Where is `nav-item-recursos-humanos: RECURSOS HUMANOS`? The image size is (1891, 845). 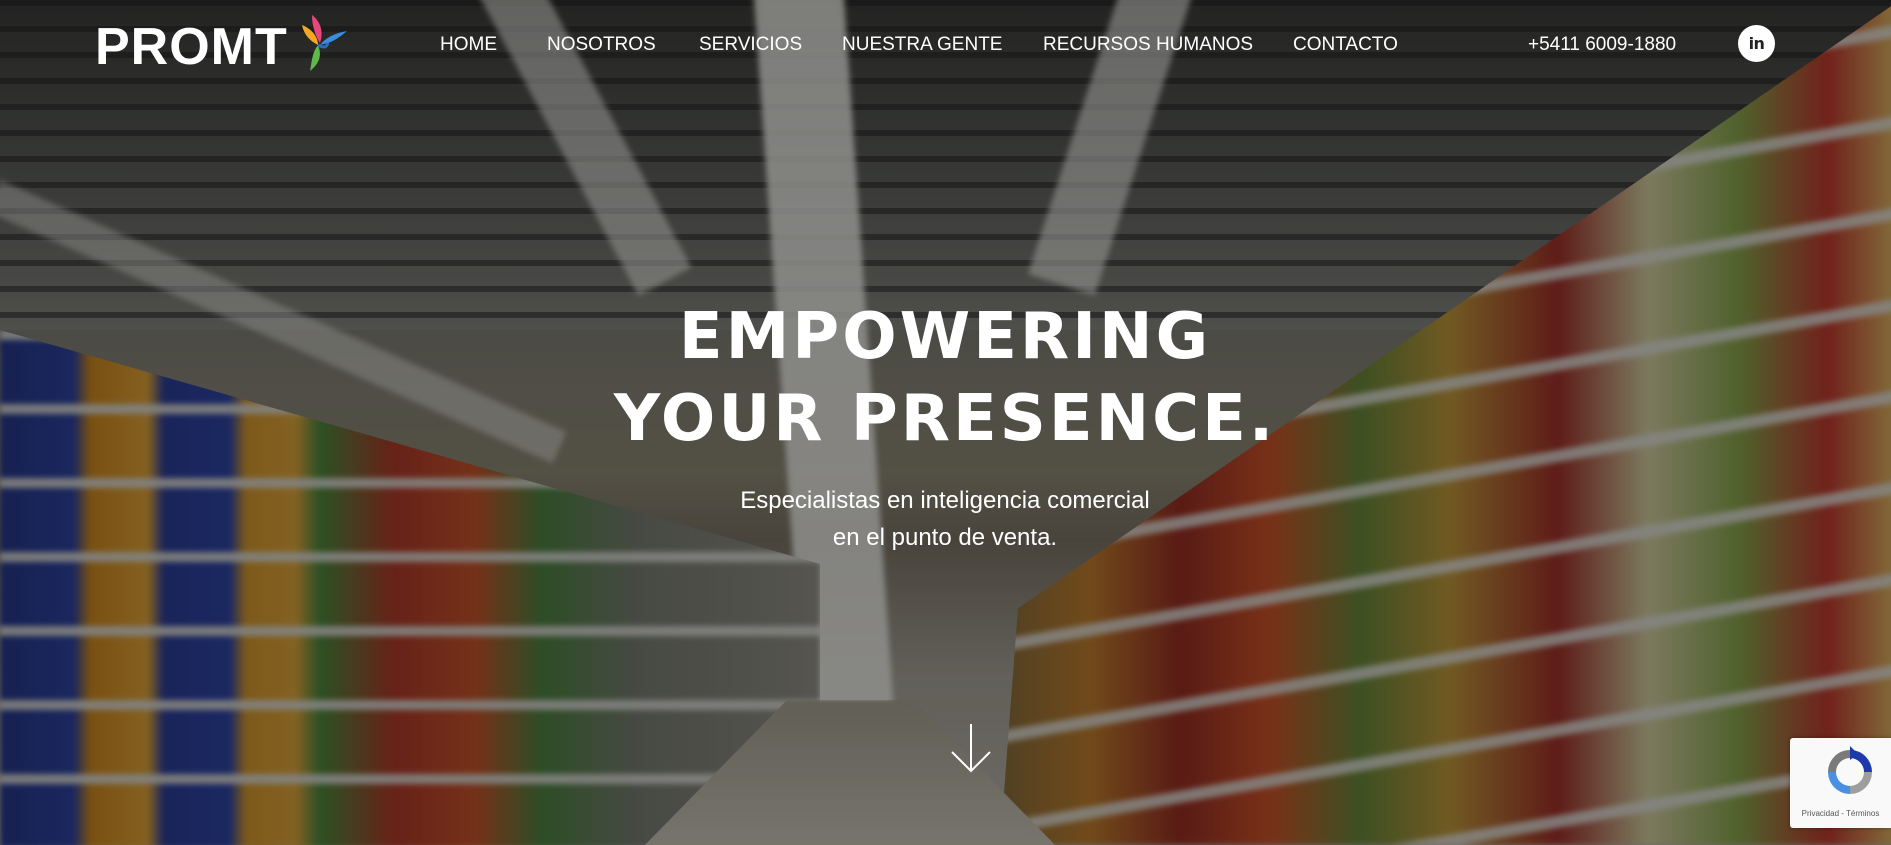
nav-item-recursos-humanos: RECURSOS HUMANOS is located at coordinates (1168, 45).